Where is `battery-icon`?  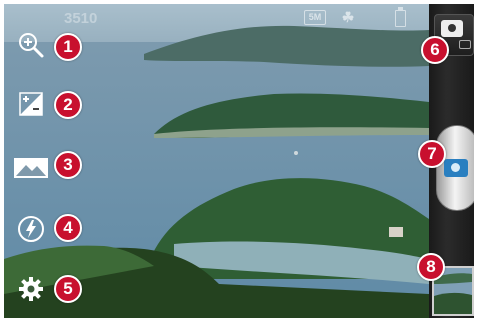
battery-icon is located at coordinates (400, 17).